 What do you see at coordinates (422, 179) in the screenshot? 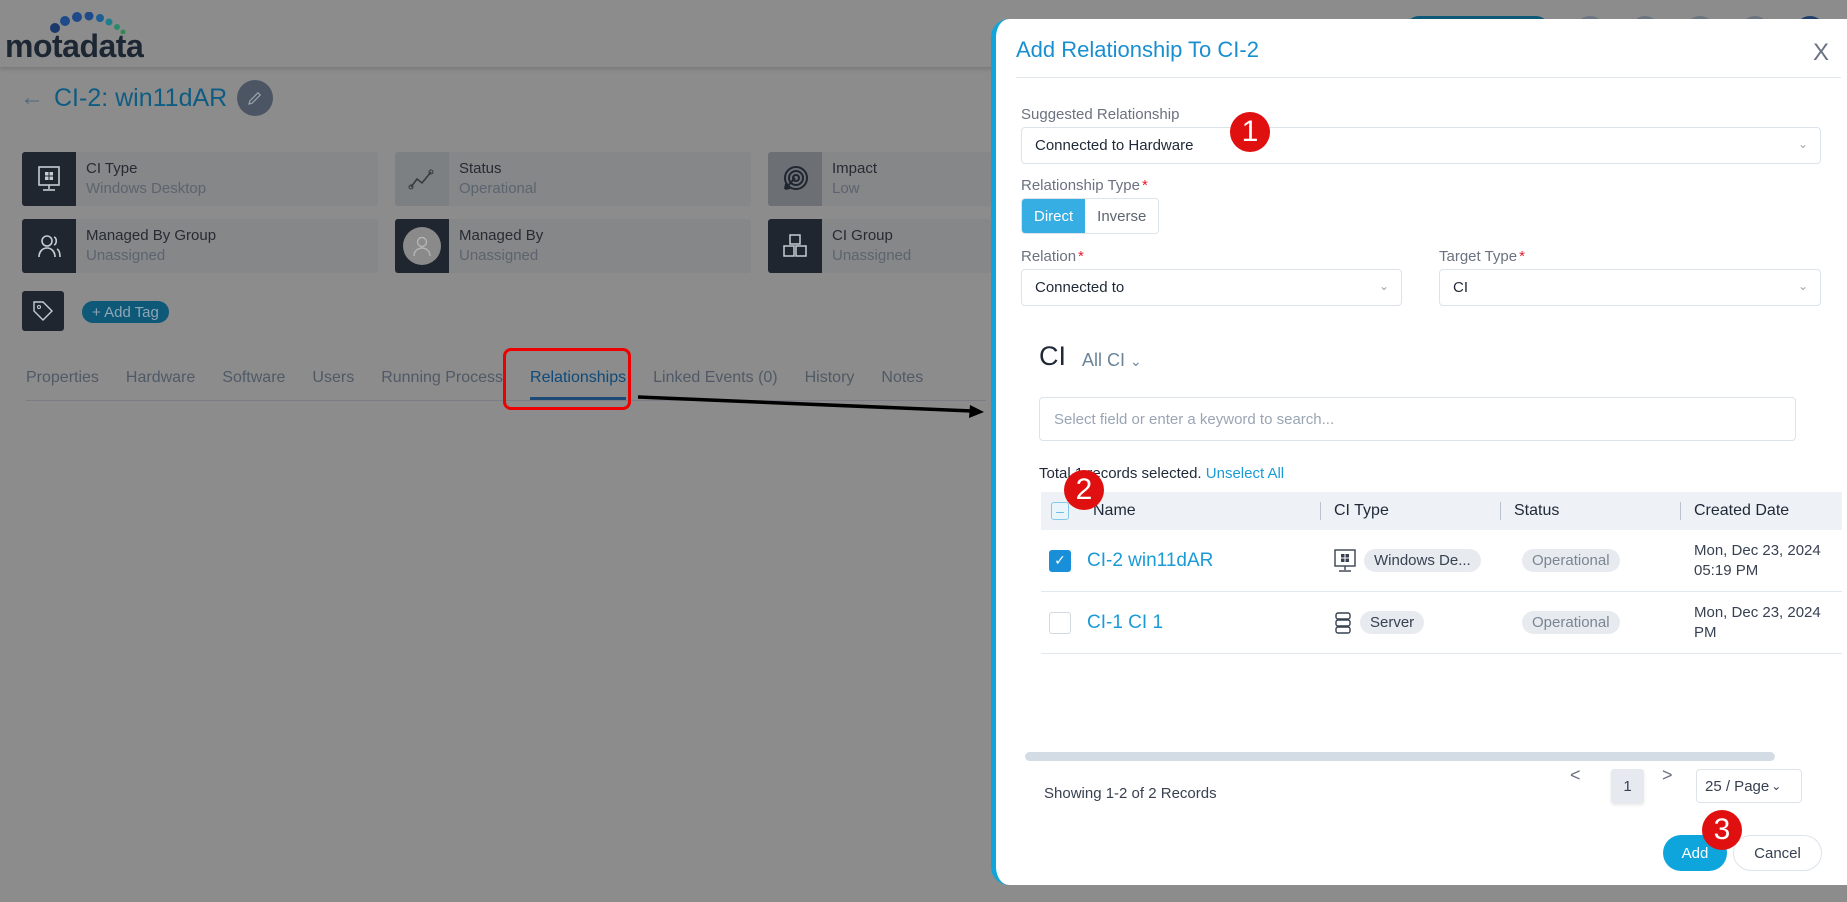
I see `status-trend-icon` at bounding box center [422, 179].